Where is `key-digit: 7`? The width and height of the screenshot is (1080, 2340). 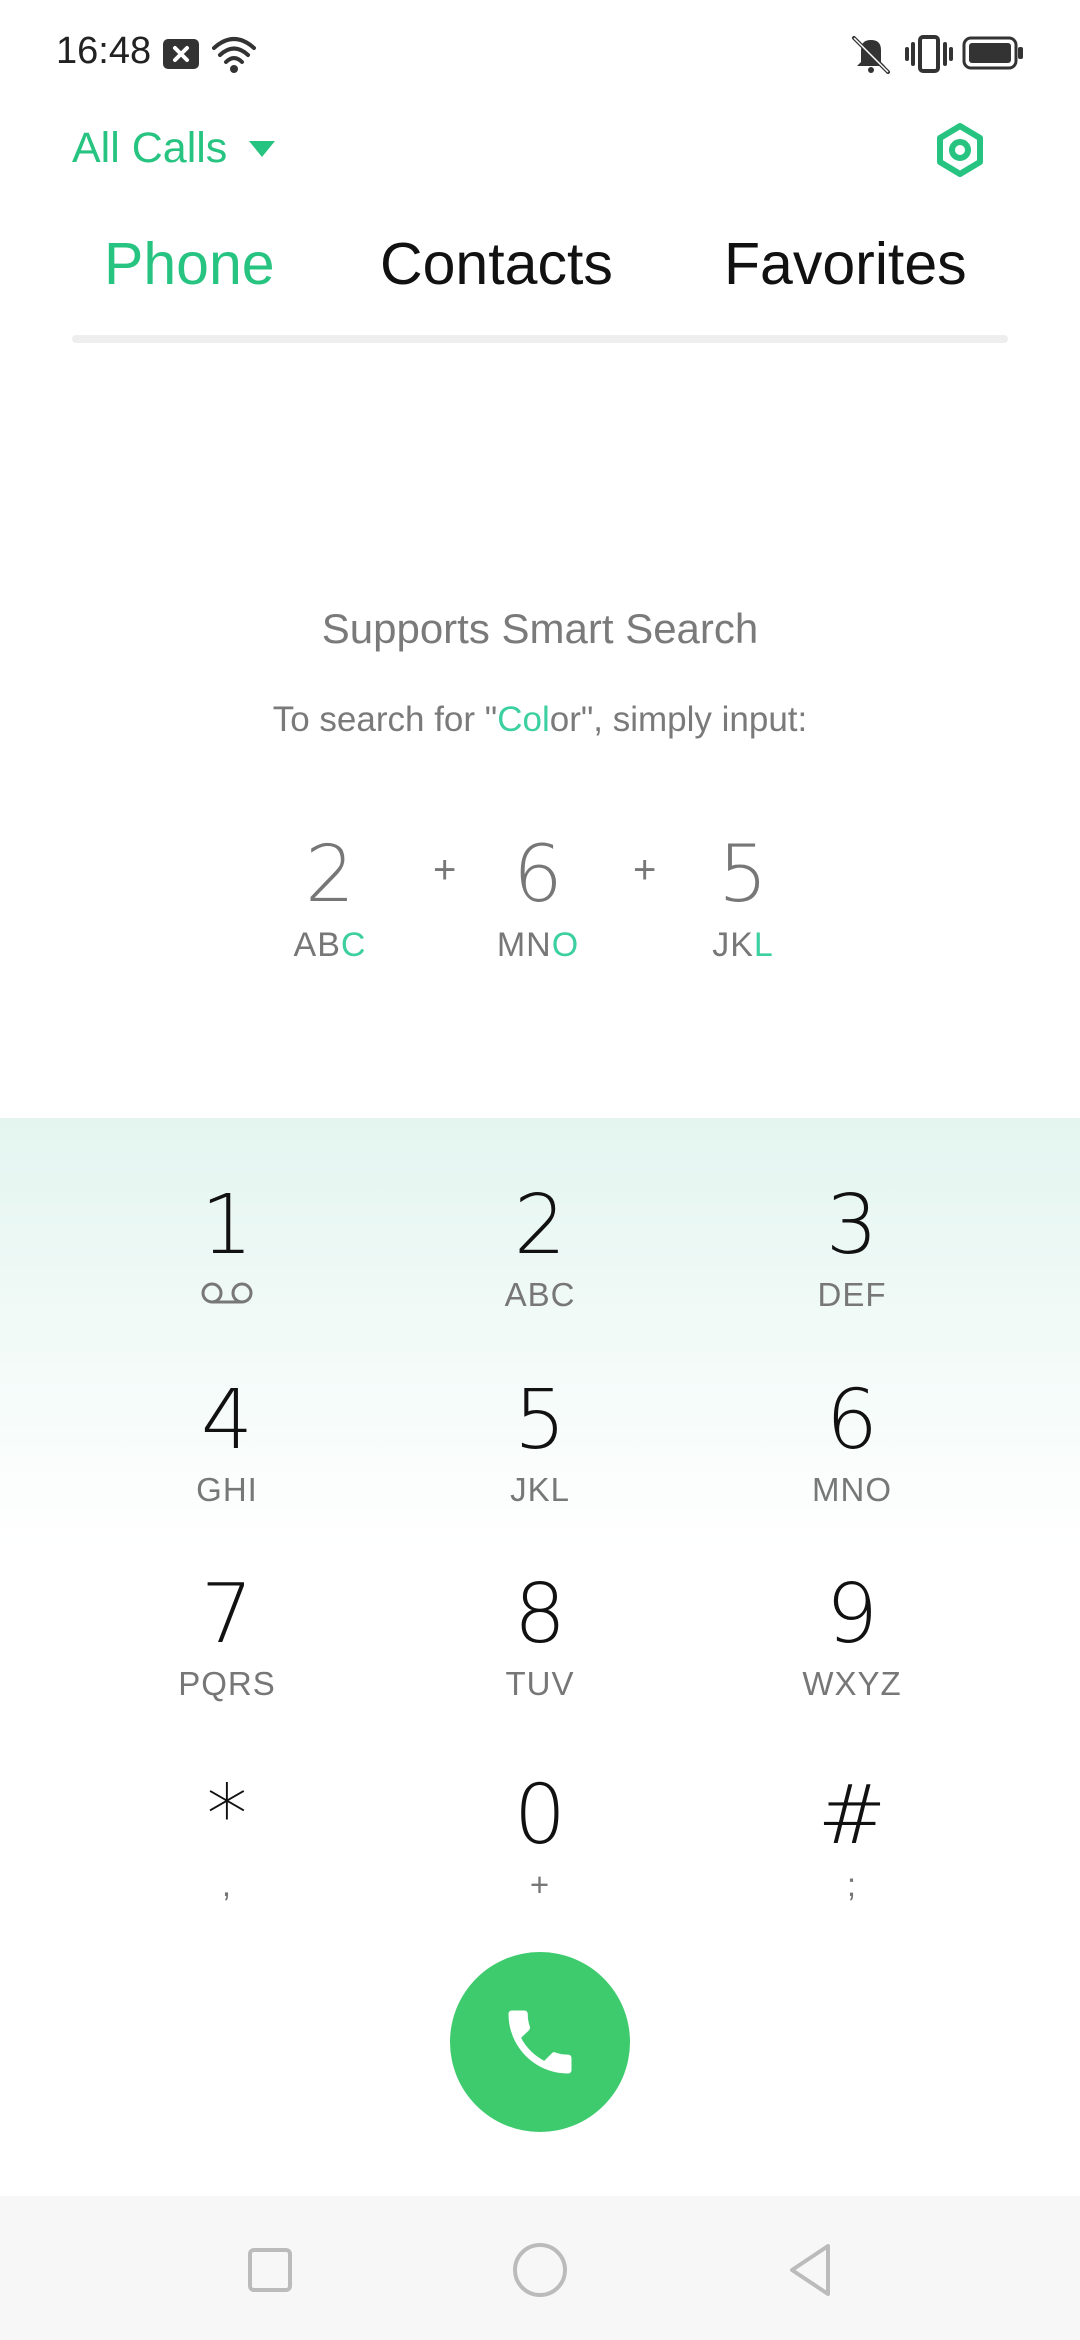 key-digit: 7 is located at coordinates (227, 1614).